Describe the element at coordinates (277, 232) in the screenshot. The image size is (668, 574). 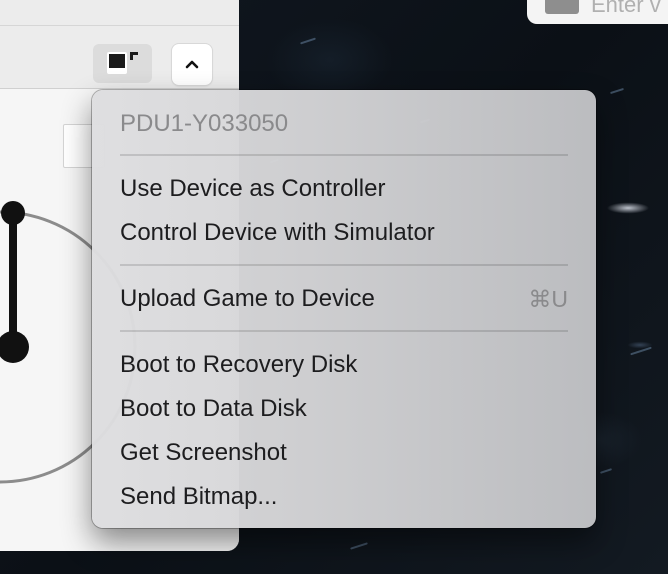
I see `menu-item-label: Control Device with Simulator` at that location.